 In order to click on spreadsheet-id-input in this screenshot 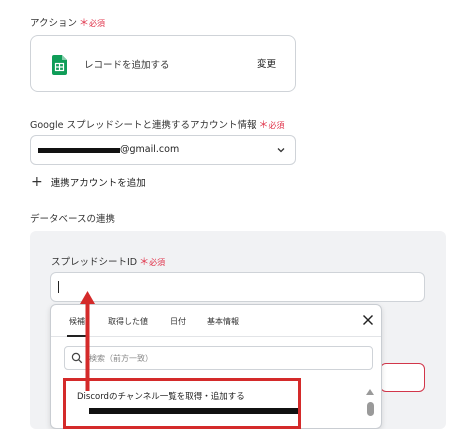, I will do `click(237, 287)`.